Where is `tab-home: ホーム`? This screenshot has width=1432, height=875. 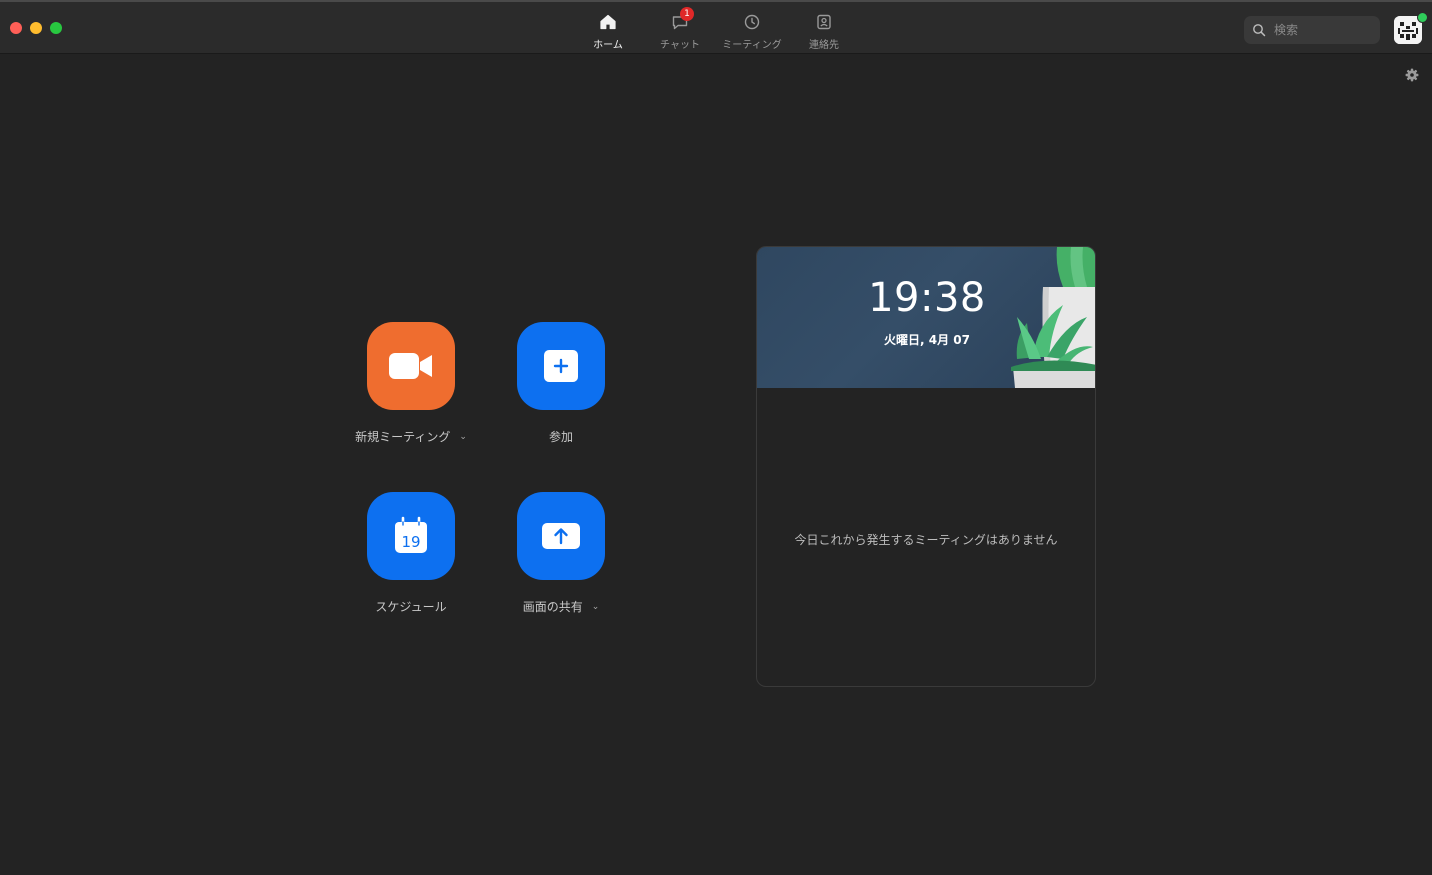
tab-home: ホーム is located at coordinates (608, 32).